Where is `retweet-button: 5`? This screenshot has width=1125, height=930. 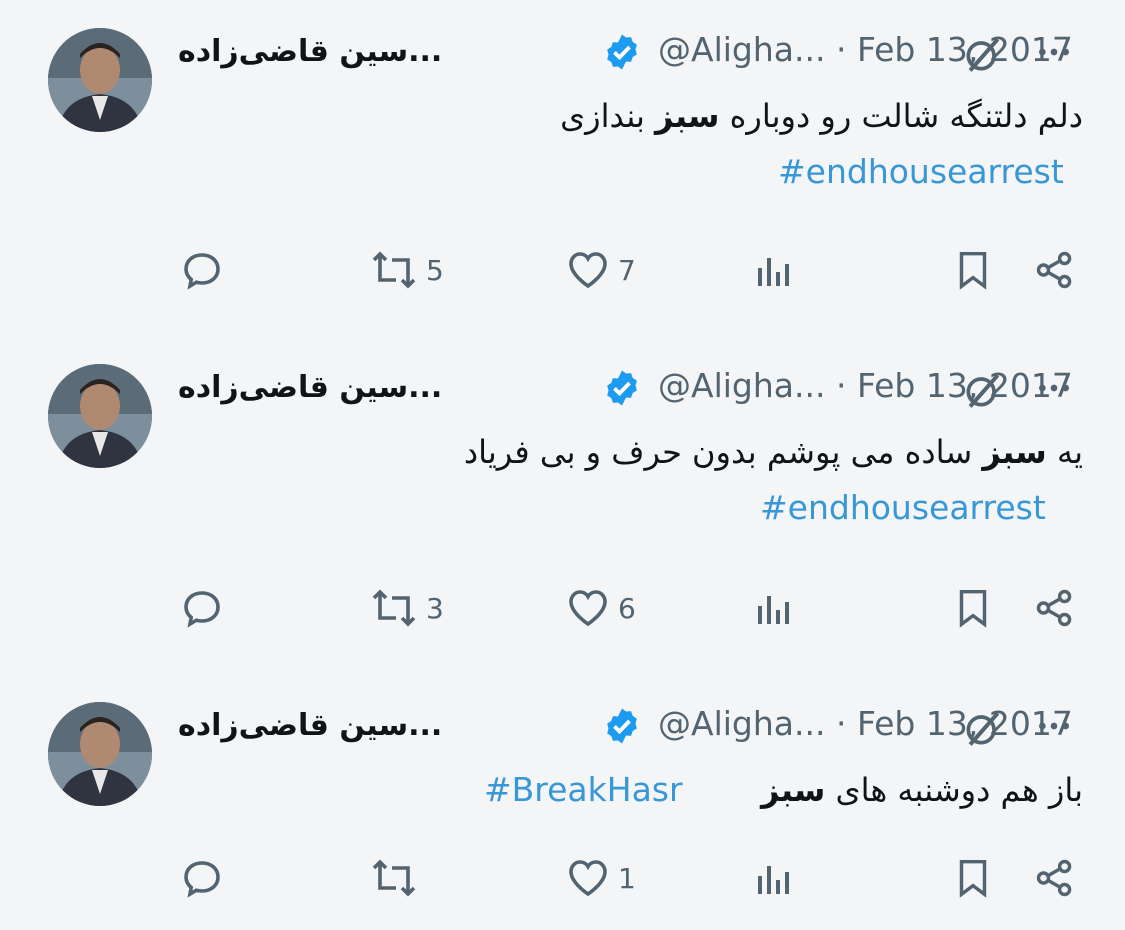 retweet-button: 5 is located at coordinates (406, 270).